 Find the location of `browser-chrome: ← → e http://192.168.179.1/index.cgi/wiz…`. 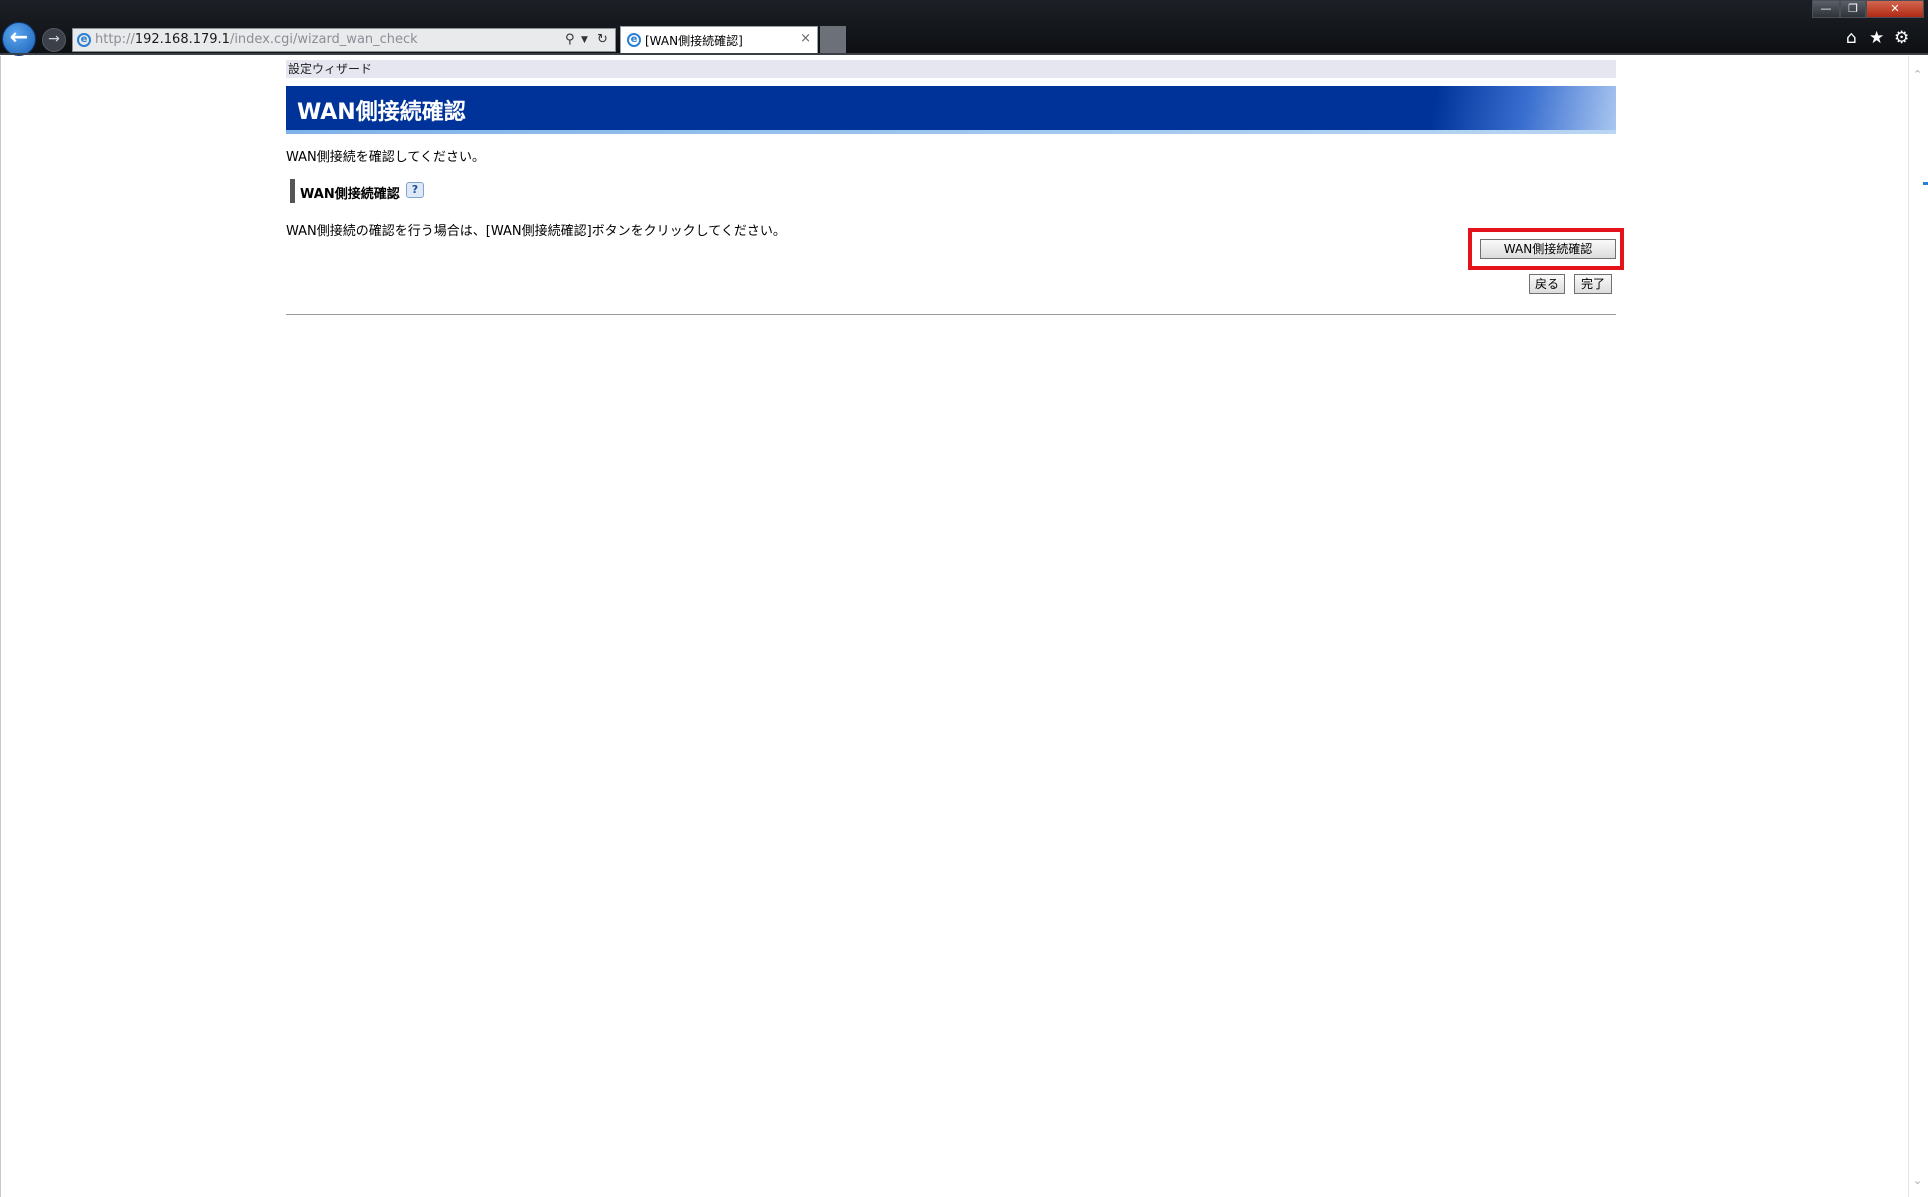

browser-chrome: ← → e http://192.168.179.1/index.cgi/wiz… is located at coordinates (964, 28).